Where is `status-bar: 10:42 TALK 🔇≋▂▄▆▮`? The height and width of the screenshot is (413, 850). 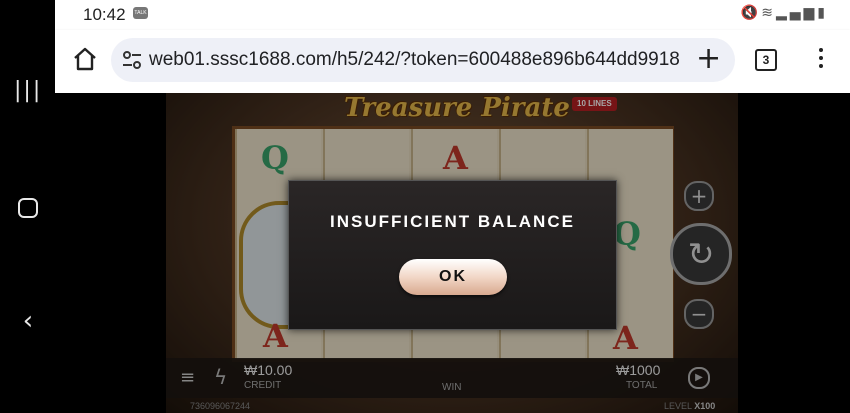 status-bar: 10:42 TALK 🔇≋▂▄▆▮ is located at coordinates (452, 15).